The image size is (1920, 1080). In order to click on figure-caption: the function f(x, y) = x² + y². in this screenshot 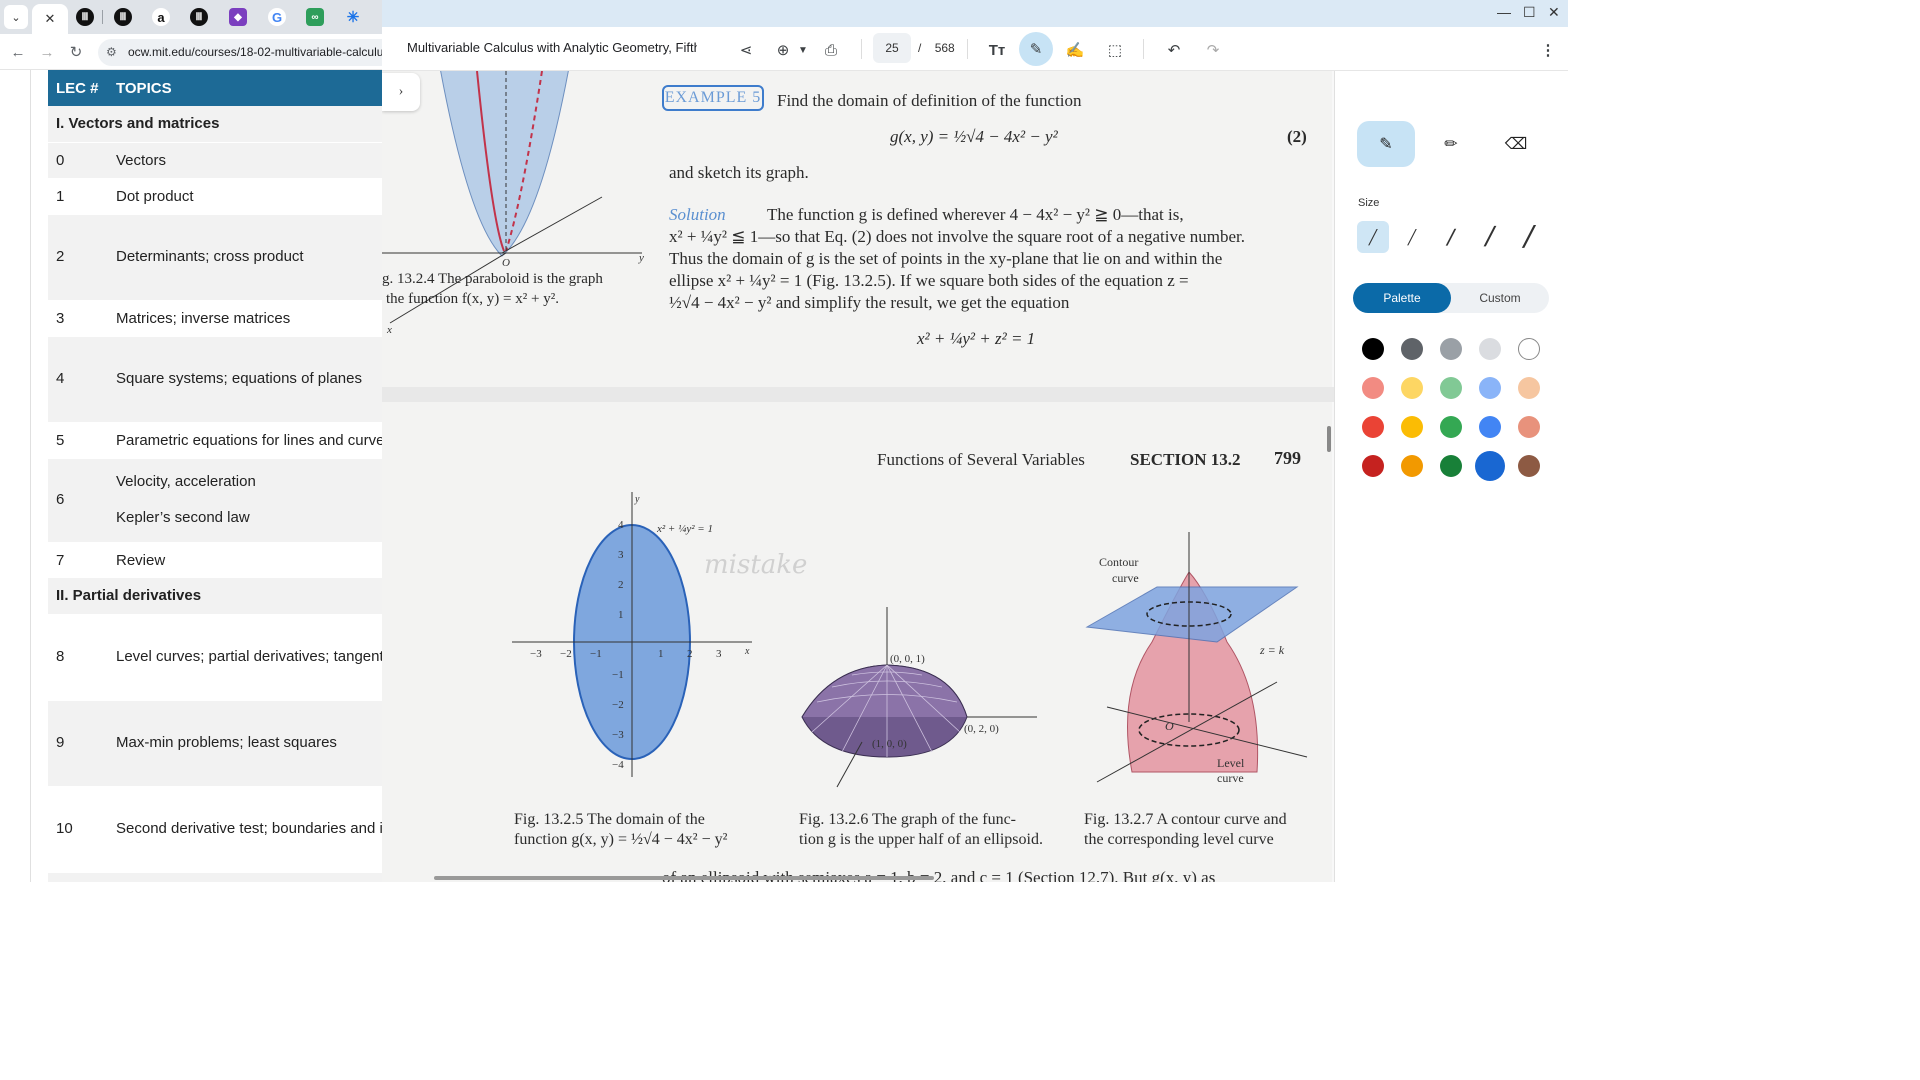, I will do `click(472, 299)`.